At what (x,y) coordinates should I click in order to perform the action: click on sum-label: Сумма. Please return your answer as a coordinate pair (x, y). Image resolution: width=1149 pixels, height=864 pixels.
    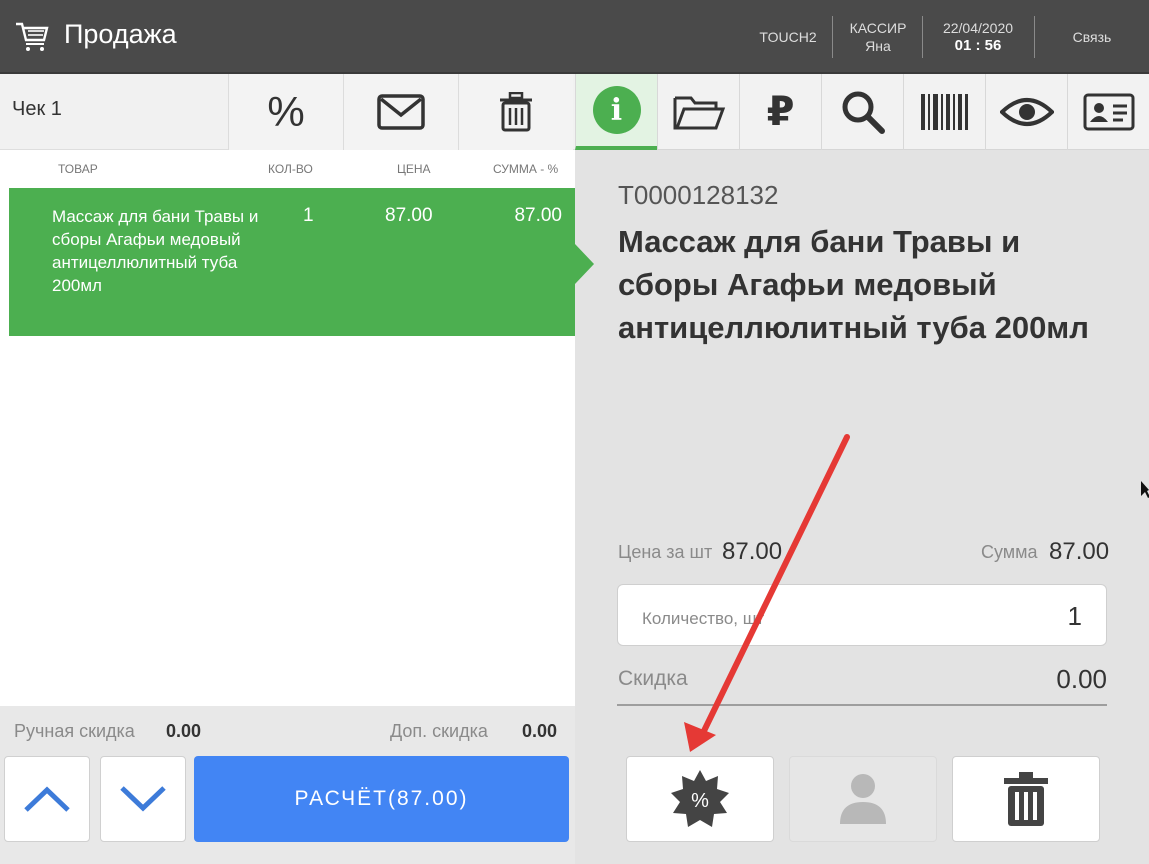
    Looking at the image, I should click on (1009, 552).